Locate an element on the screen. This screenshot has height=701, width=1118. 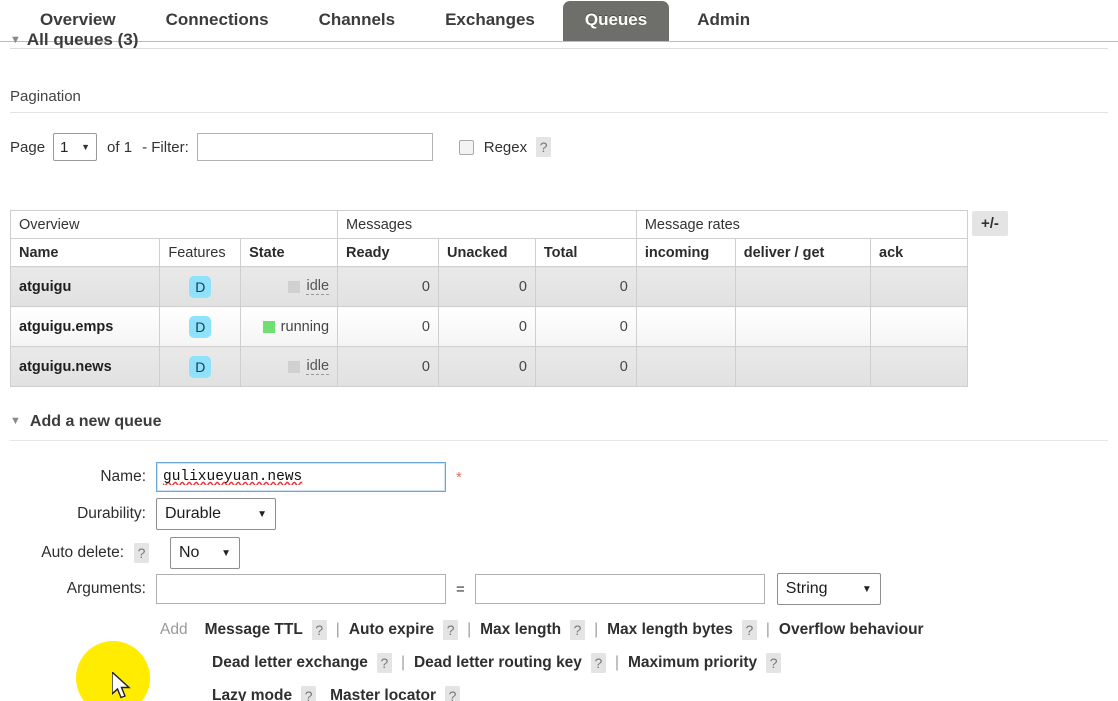
column-header-ready: Ready is located at coordinates (388, 252).